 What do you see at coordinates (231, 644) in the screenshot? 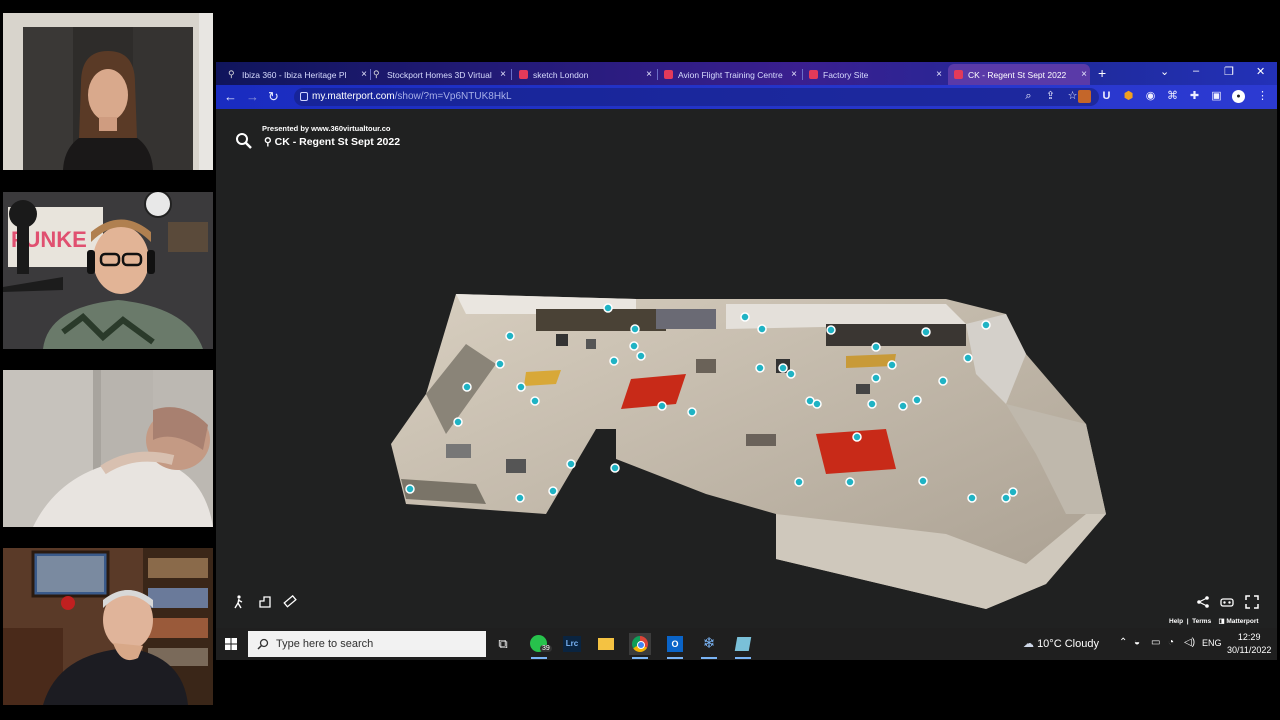
I see `windows-start-icon` at bounding box center [231, 644].